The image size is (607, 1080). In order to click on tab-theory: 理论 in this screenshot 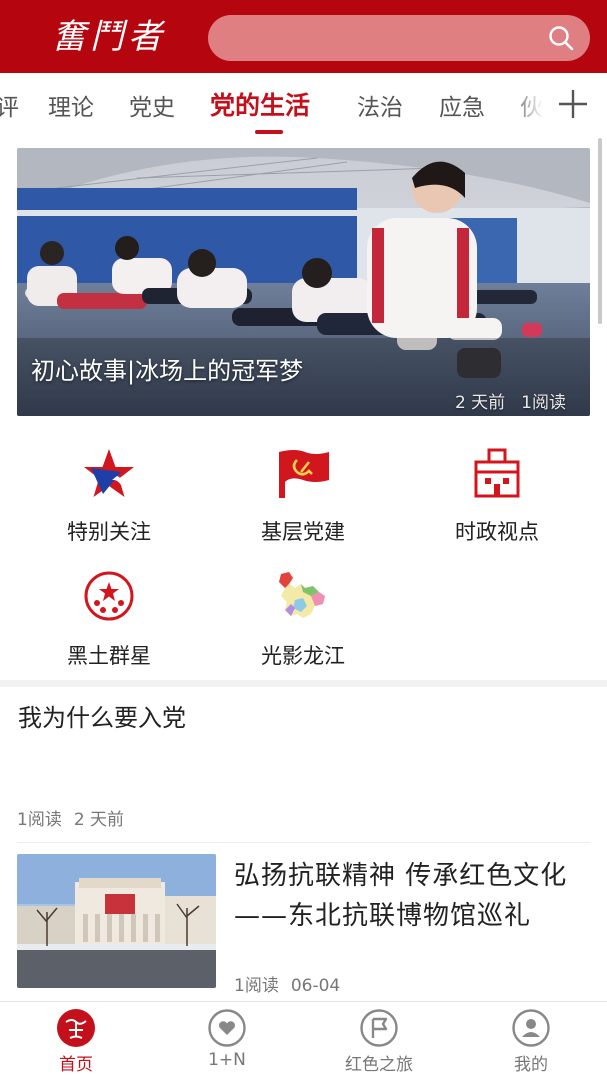, I will do `click(71, 105)`.